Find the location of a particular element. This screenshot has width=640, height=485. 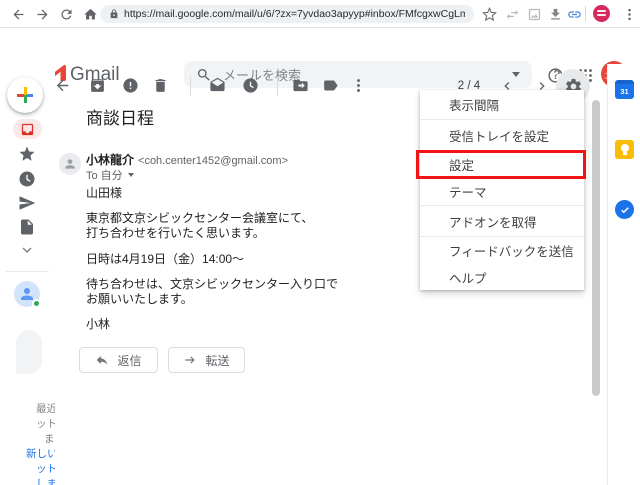

chat-link-line: しま is located at coordinates (45, 480).